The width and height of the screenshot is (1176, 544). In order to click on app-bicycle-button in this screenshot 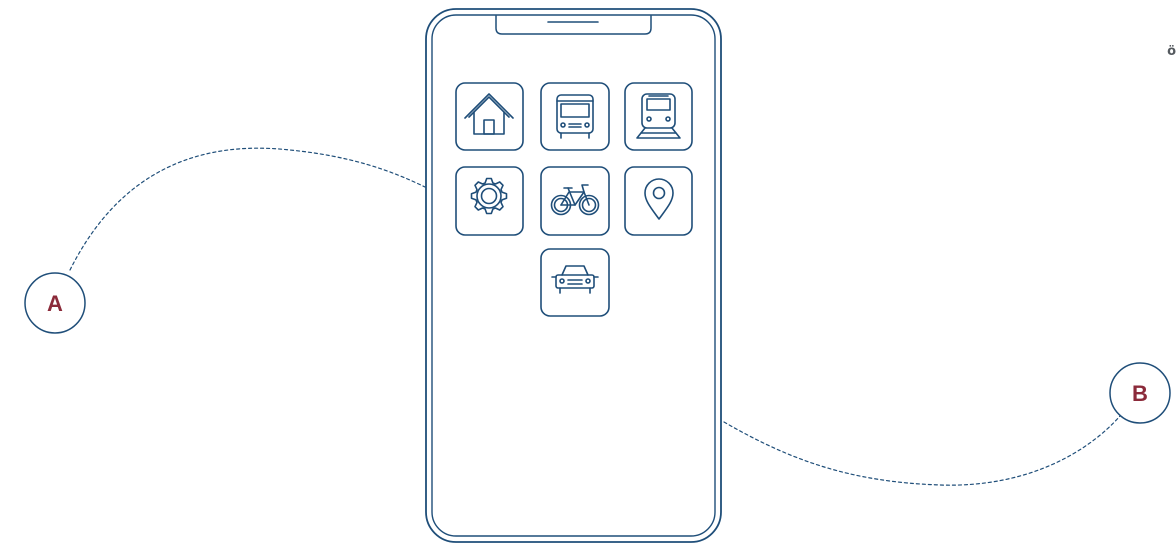, I will do `click(575, 201)`.